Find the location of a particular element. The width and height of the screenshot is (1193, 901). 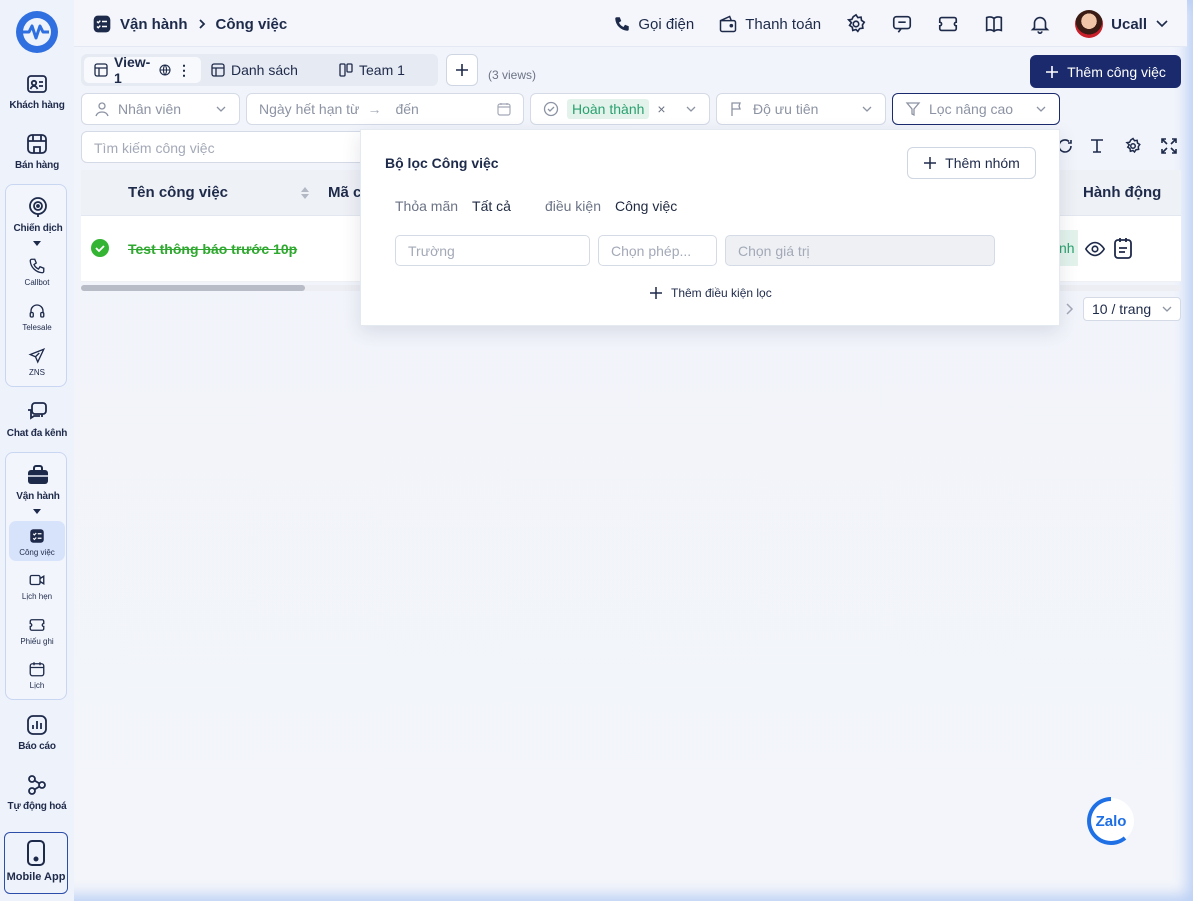

employee-filter: Nhân viên is located at coordinates (160, 109).